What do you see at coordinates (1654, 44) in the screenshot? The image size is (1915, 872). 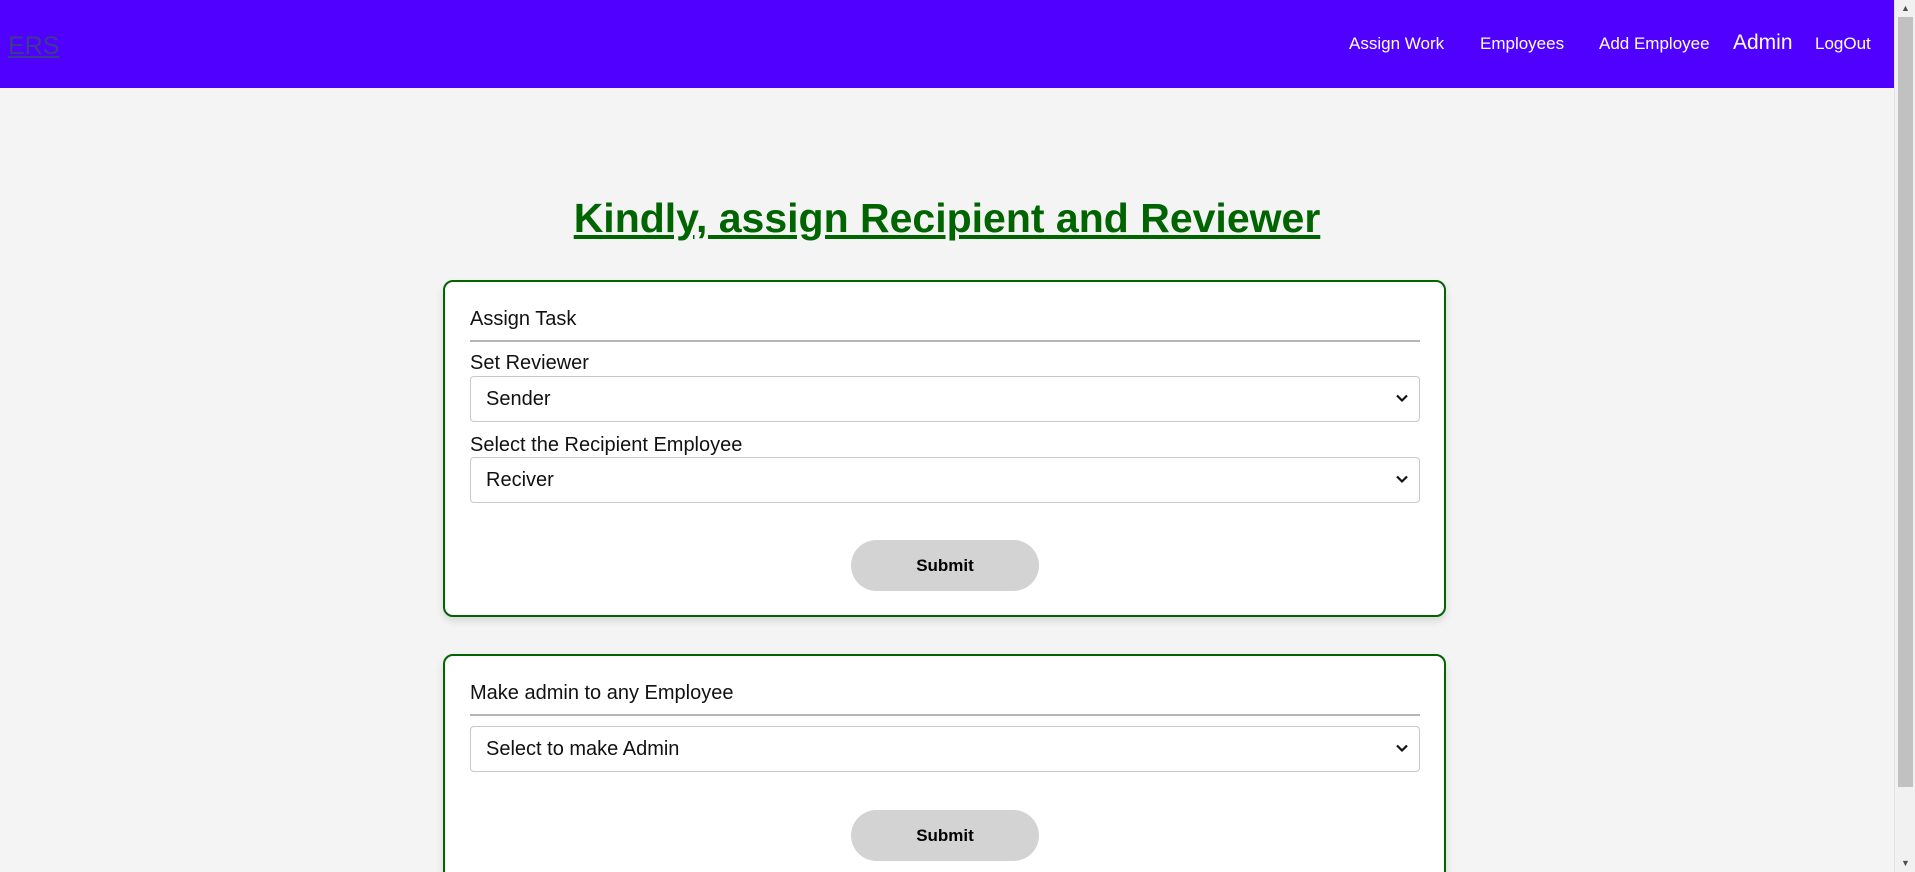 I see `nav-add-employee: Add Employee` at bounding box center [1654, 44].